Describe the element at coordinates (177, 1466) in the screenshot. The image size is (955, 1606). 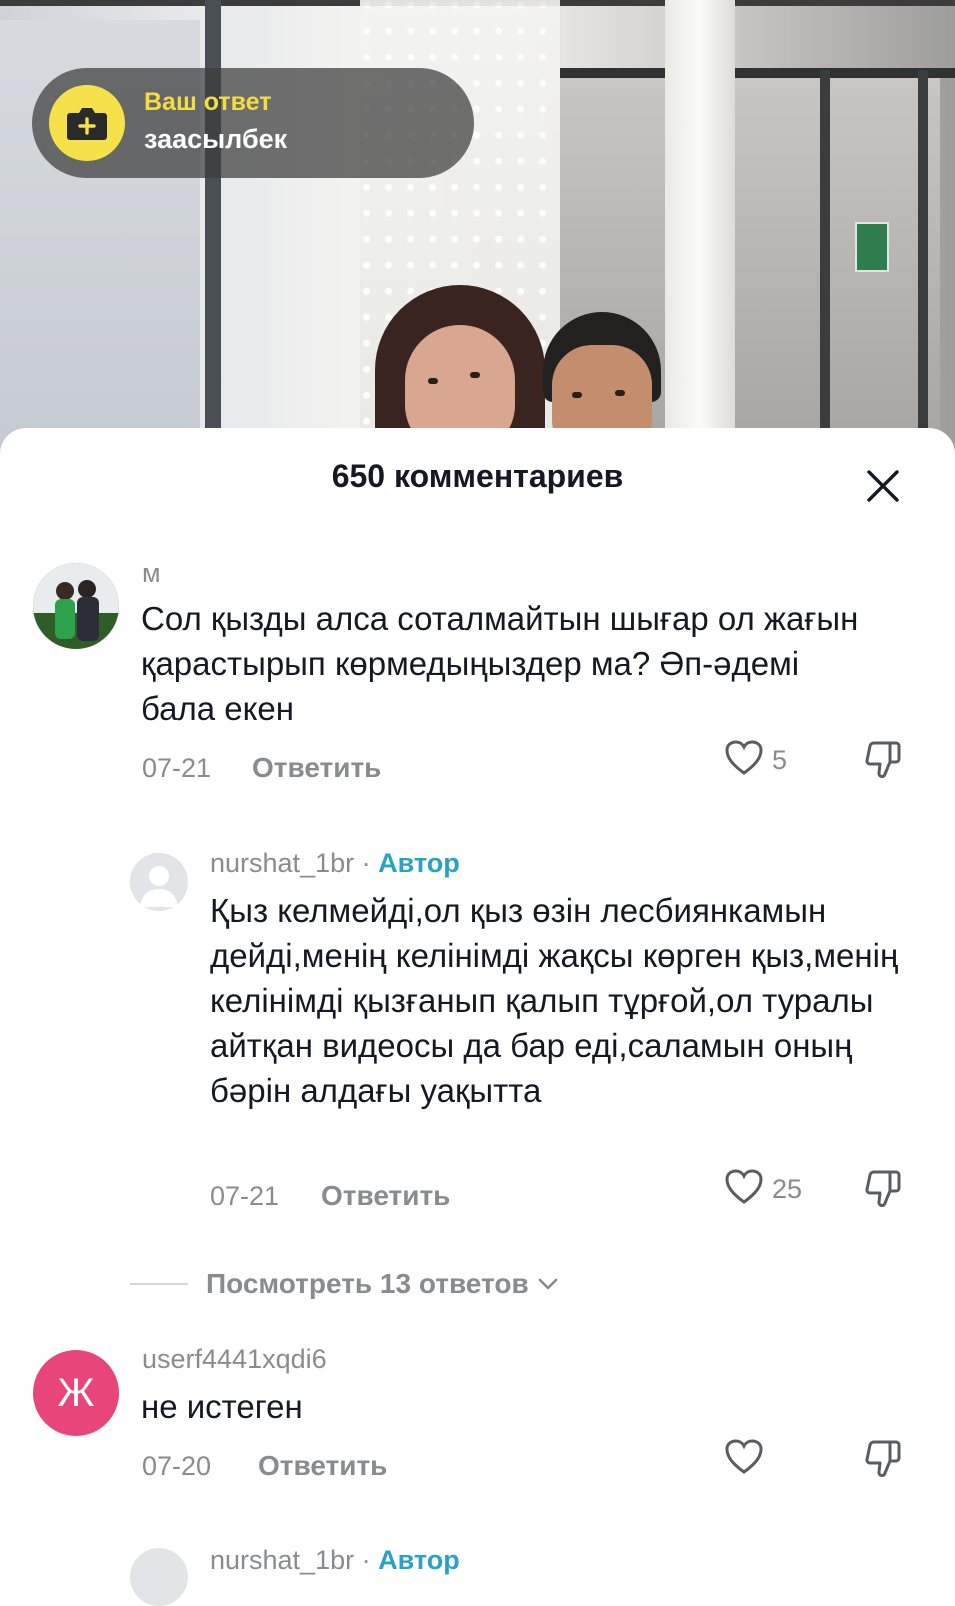
I see `comment-date: 07-20` at that location.